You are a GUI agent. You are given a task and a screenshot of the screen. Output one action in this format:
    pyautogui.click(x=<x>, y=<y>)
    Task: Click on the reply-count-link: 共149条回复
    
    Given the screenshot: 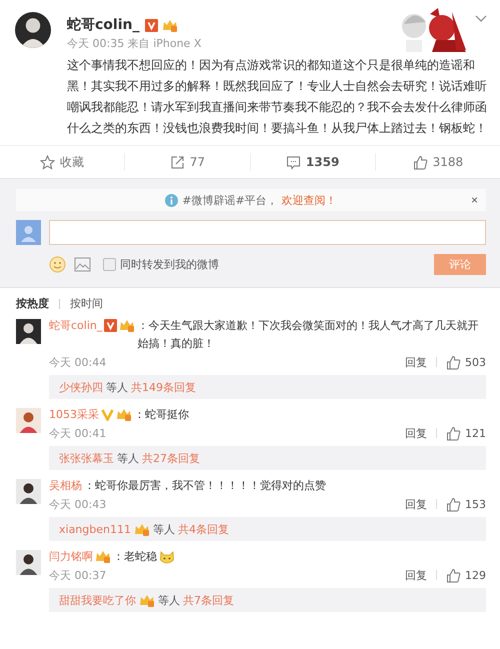 What is the action you would take?
    pyautogui.click(x=163, y=387)
    